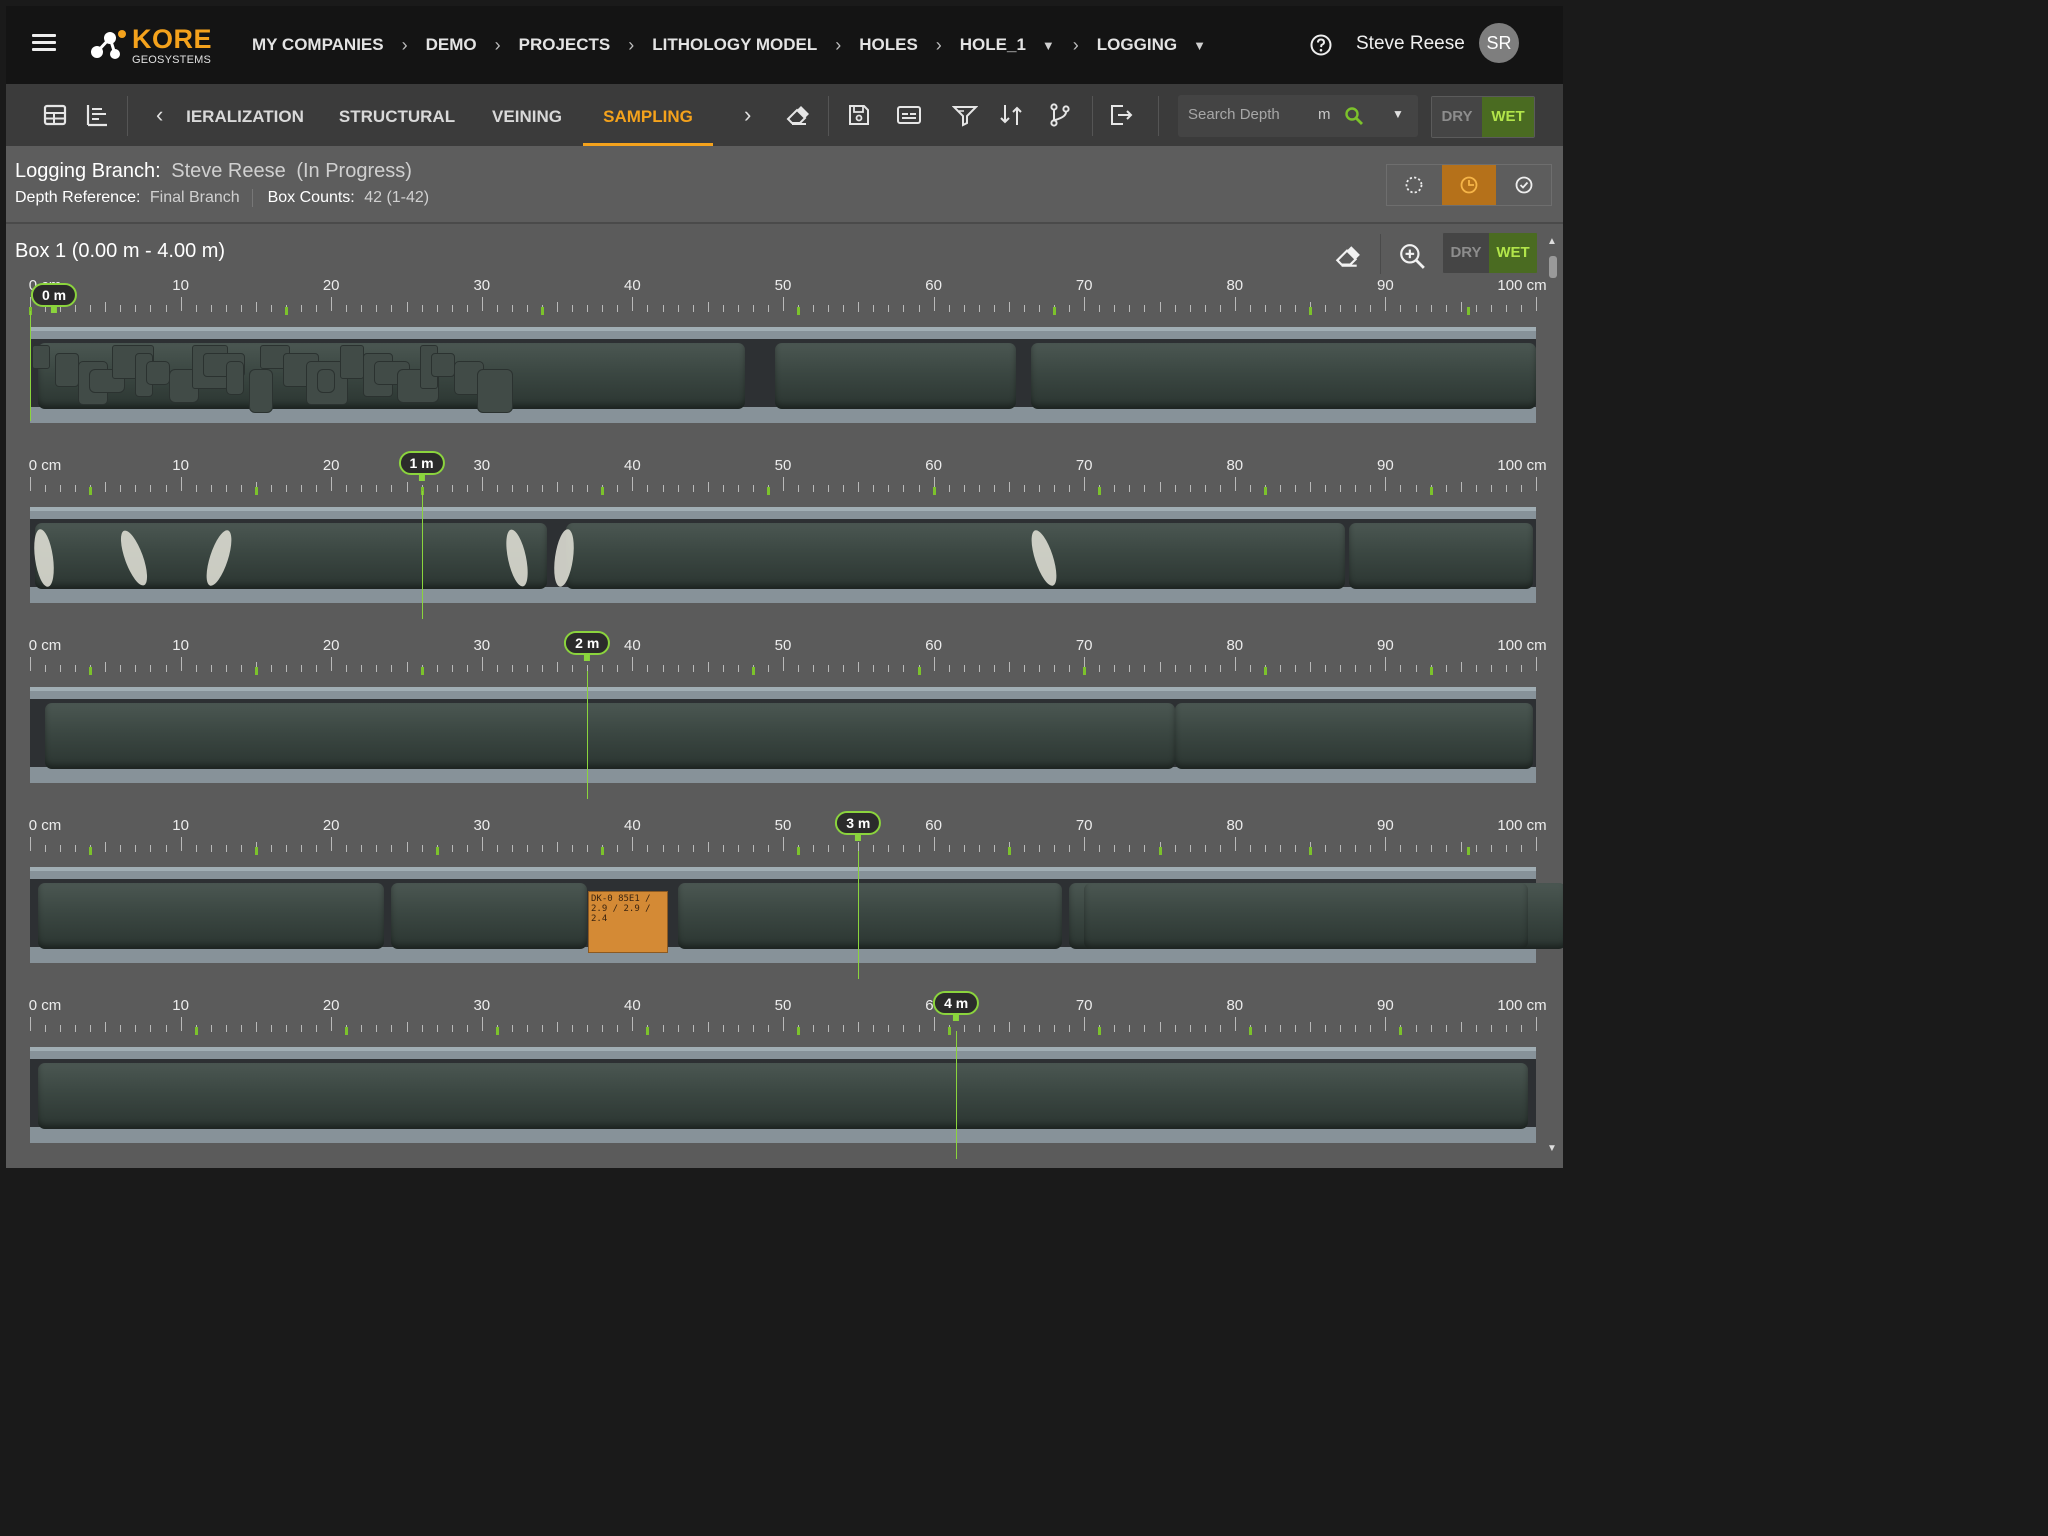 Image resolution: width=2048 pixels, height=1536 pixels. What do you see at coordinates (747, 115) in the screenshot?
I see `tabs-scroll-right-icon: ›` at bounding box center [747, 115].